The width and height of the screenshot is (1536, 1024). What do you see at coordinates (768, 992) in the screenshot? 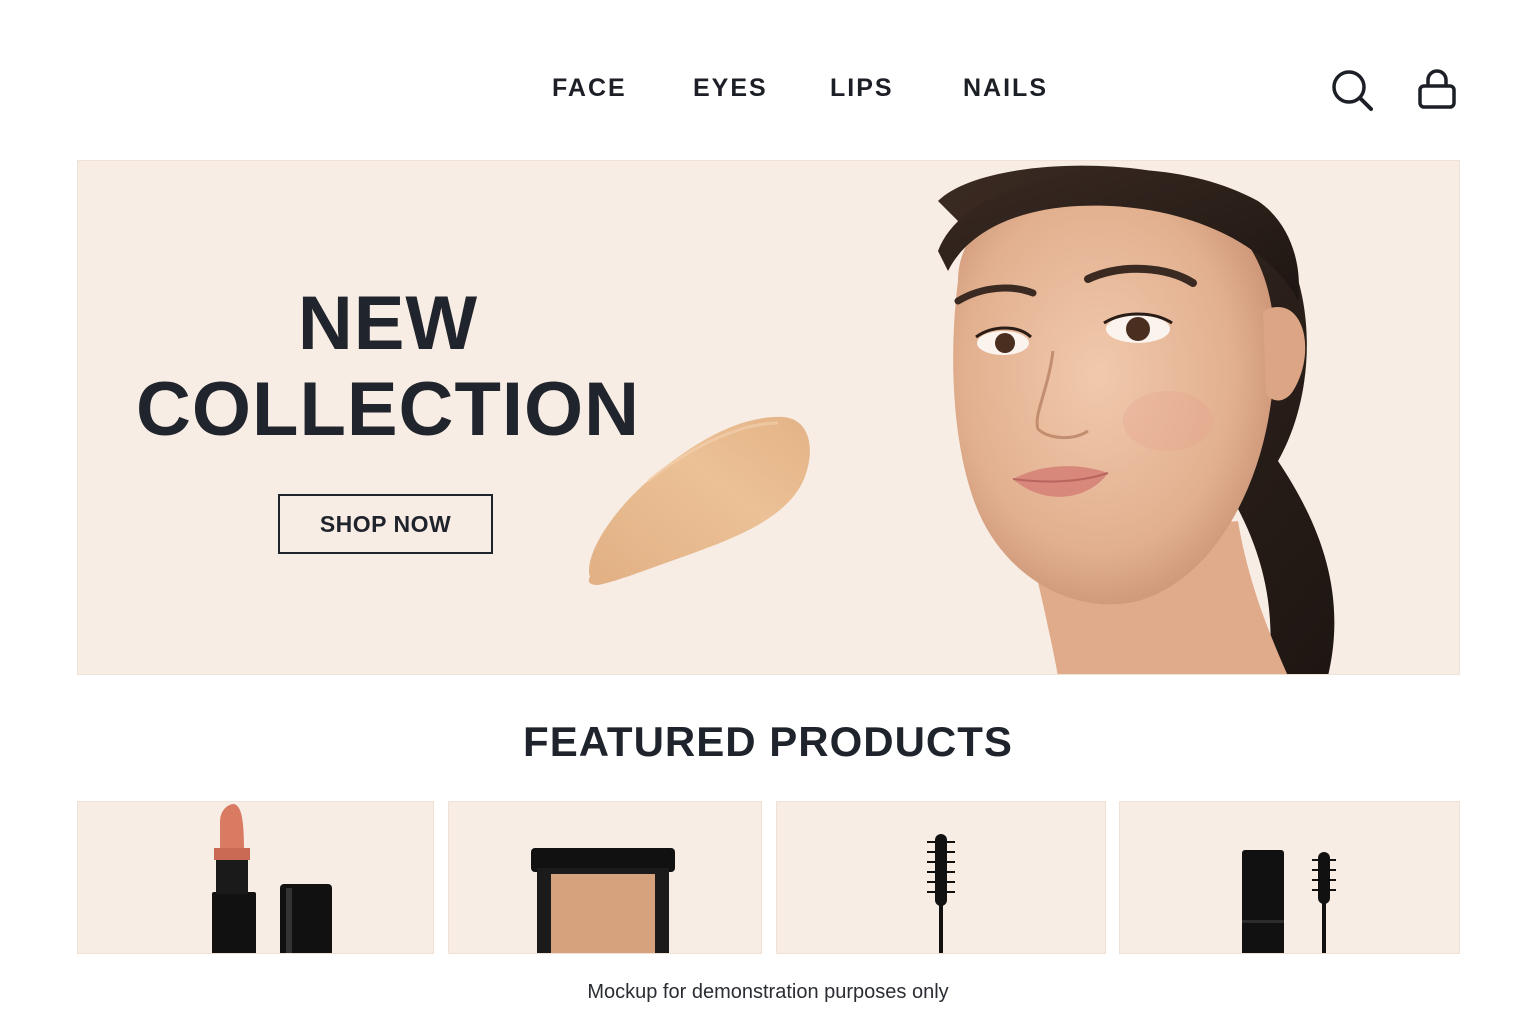
I see `footer-disclaimer: Mockup for demonstration purposes only` at bounding box center [768, 992].